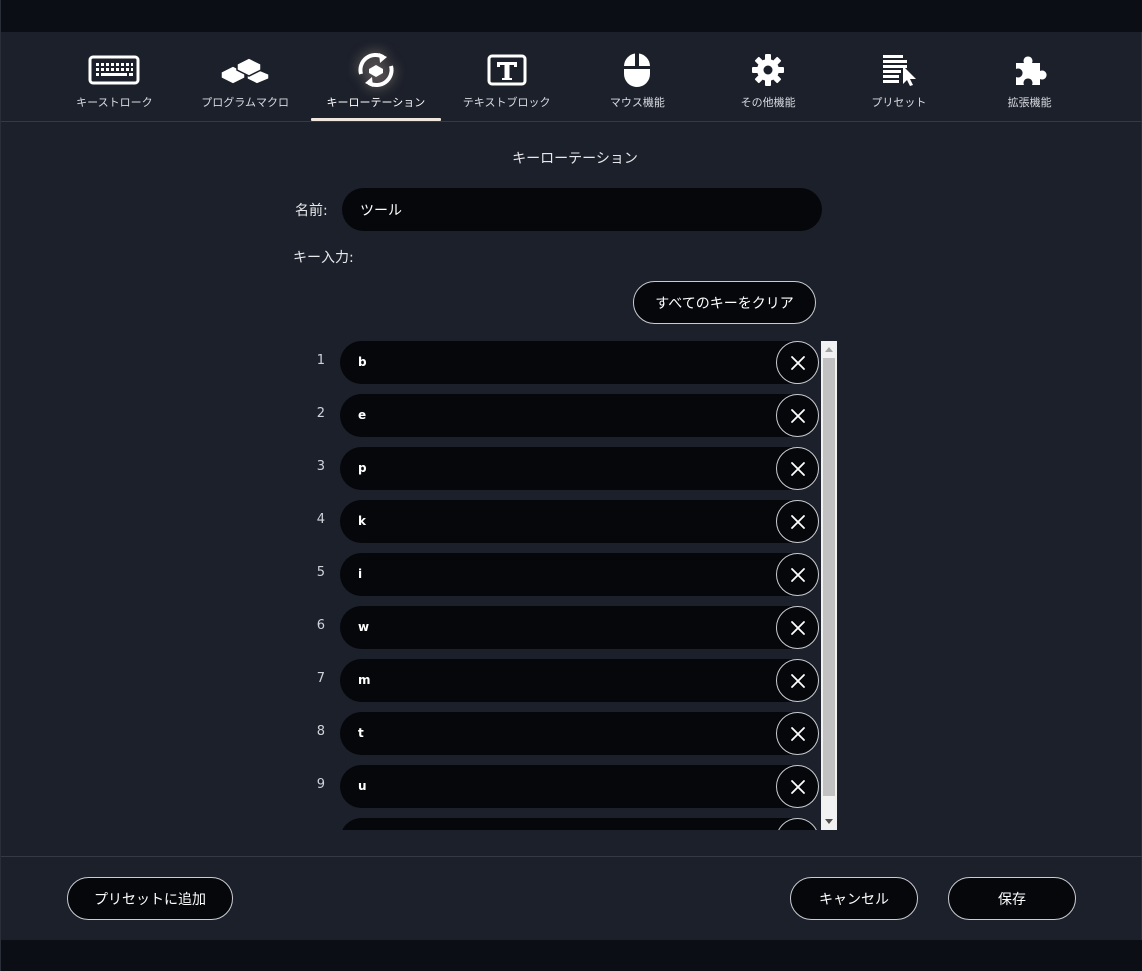  Describe the element at coordinates (899, 102) in the screenshot. I see `tab-label: プリセット` at that location.